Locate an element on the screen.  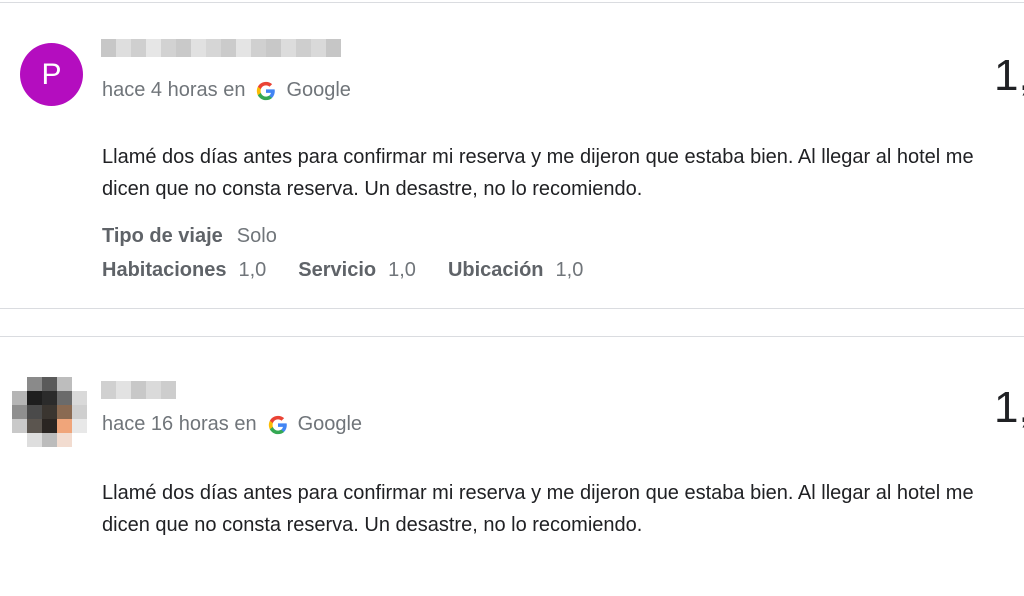
rating-label: Servicio is located at coordinates (337, 270).